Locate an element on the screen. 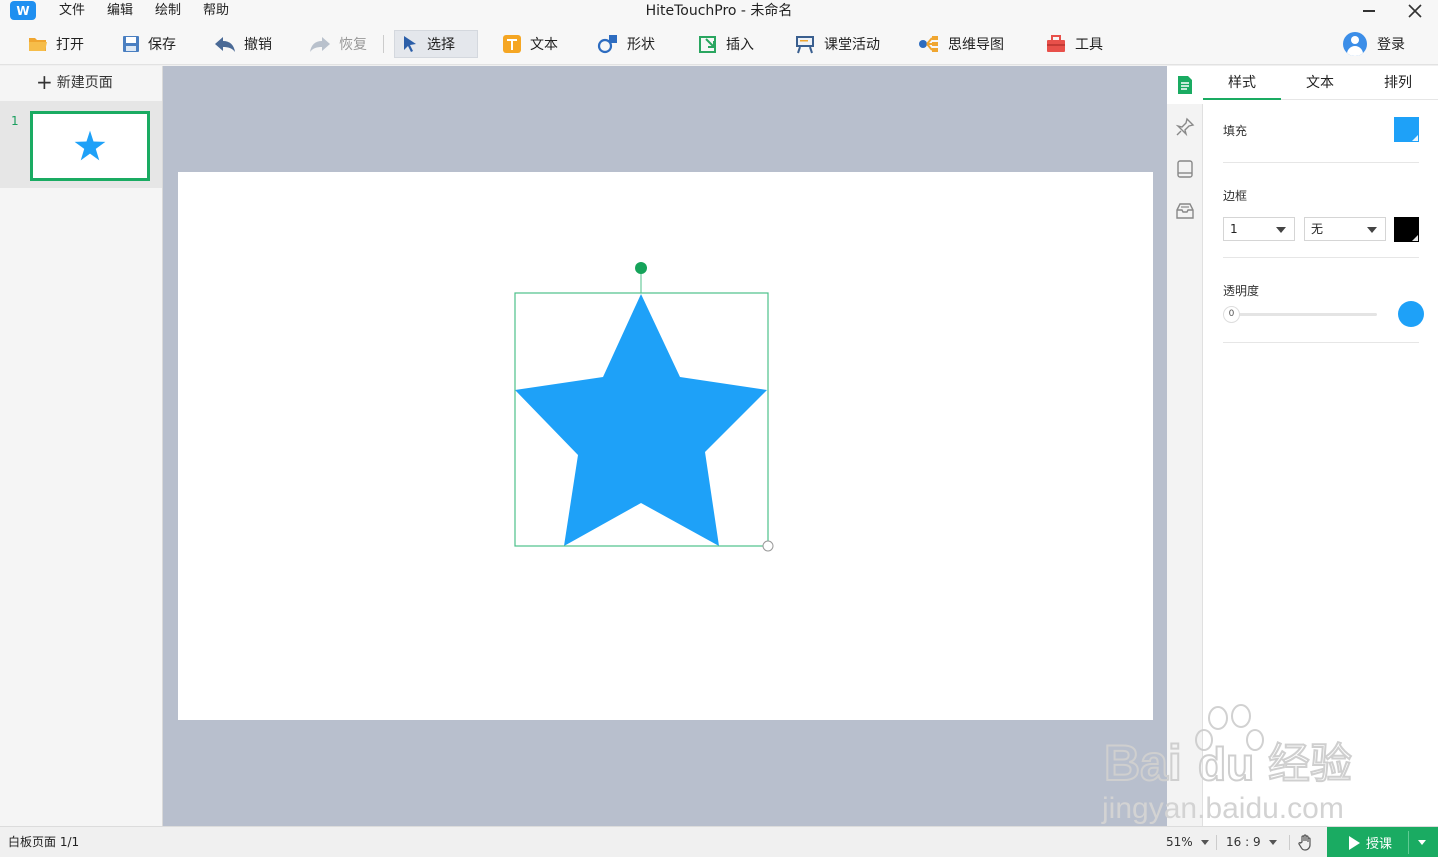 This screenshot has width=1438, height=857. text-button: 文本 is located at coordinates (530, 44).